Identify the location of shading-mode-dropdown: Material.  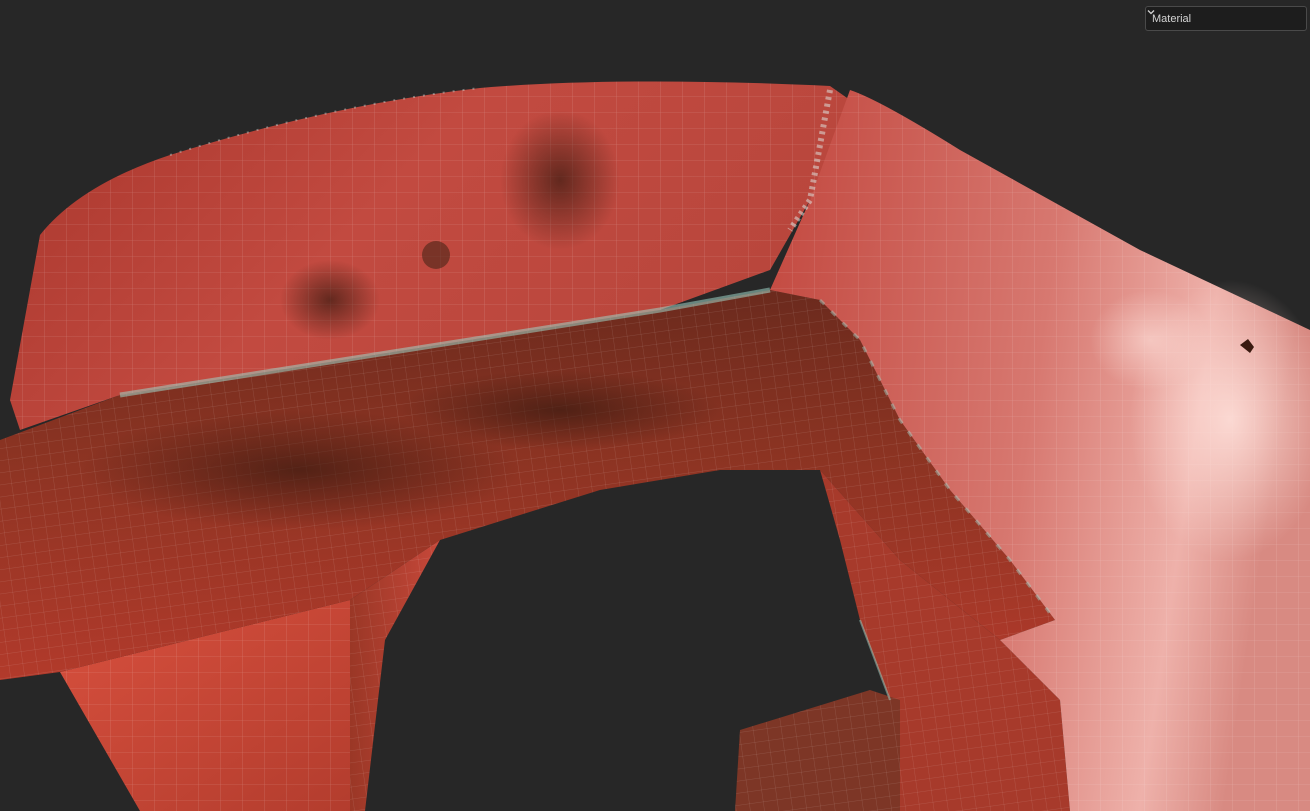
(1226, 18).